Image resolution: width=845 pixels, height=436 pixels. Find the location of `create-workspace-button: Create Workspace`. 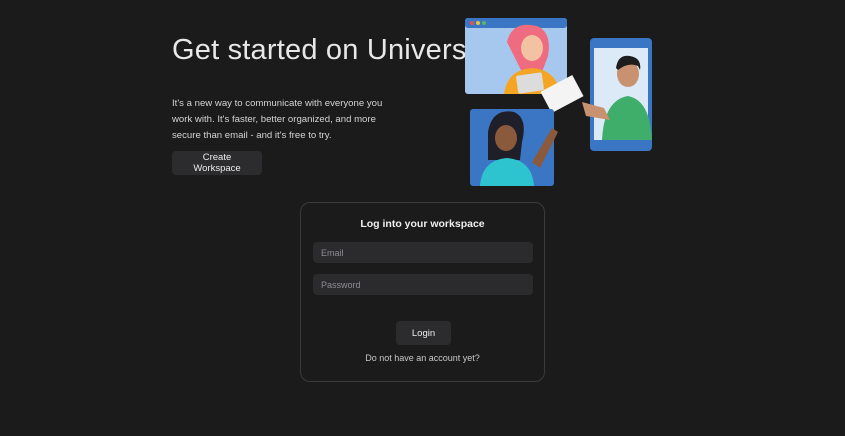

create-workspace-button: Create Workspace is located at coordinates (217, 163).